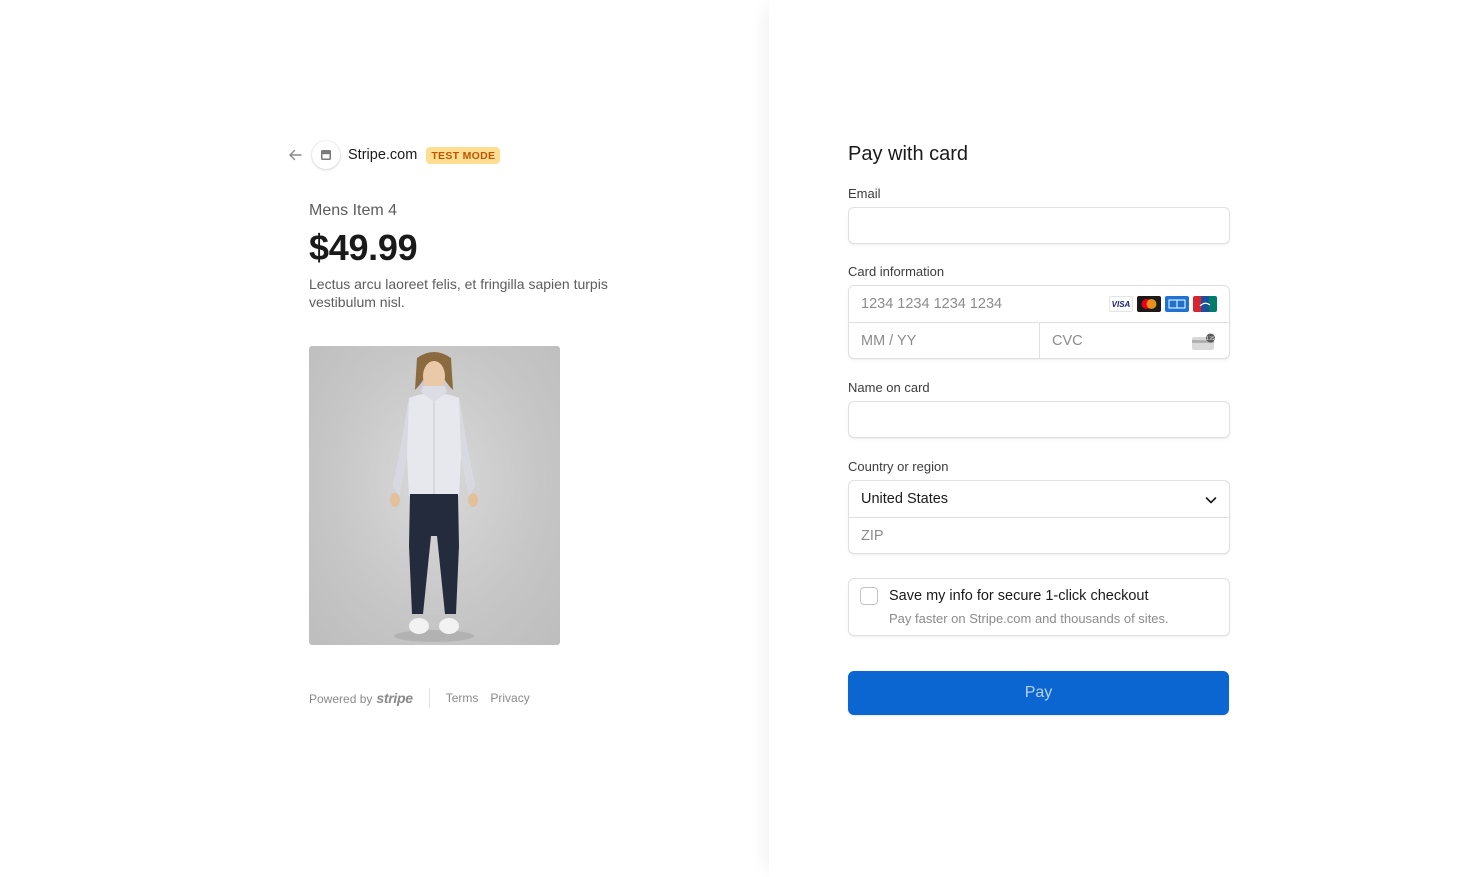 This screenshot has height=877, width=1479. What do you see at coordinates (1039, 499) in the screenshot?
I see `country-select: United States` at bounding box center [1039, 499].